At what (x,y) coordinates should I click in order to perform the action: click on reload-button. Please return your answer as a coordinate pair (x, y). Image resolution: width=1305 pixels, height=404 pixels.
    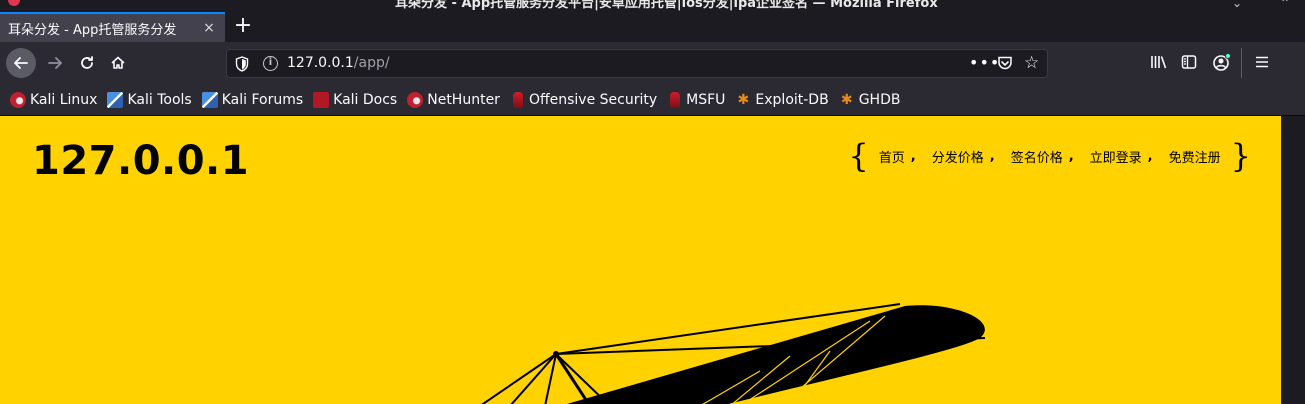
    Looking at the image, I should click on (87, 63).